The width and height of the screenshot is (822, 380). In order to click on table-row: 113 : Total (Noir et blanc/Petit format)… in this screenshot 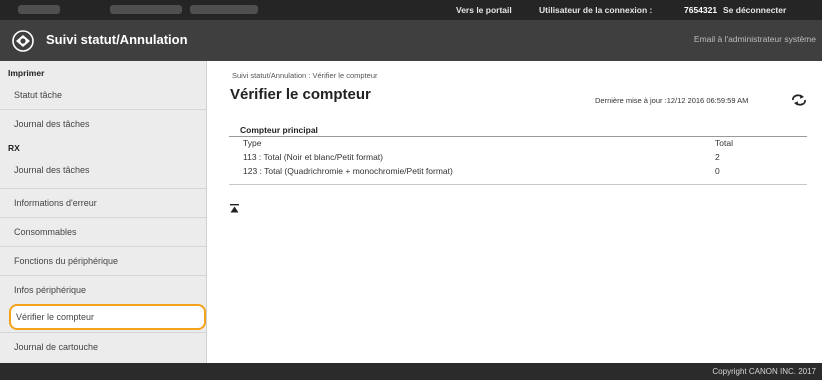, I will do `click(518, 158)`.